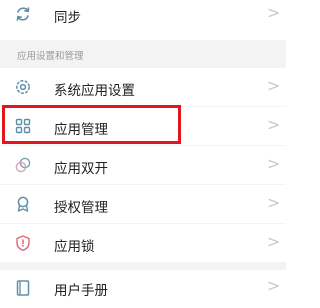  Describe the element at coordinates (143, 54) in the screenshot. I see `section-header: 应用设置和管理` at that location.